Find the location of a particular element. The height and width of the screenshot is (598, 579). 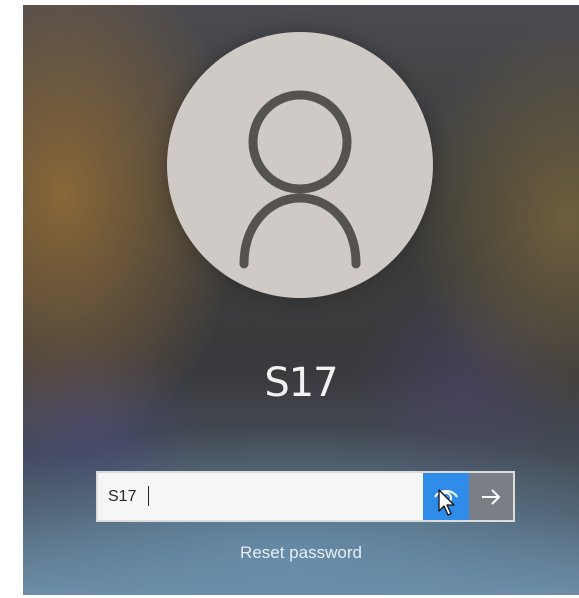

submit-button is located at coordinates (491, 496).